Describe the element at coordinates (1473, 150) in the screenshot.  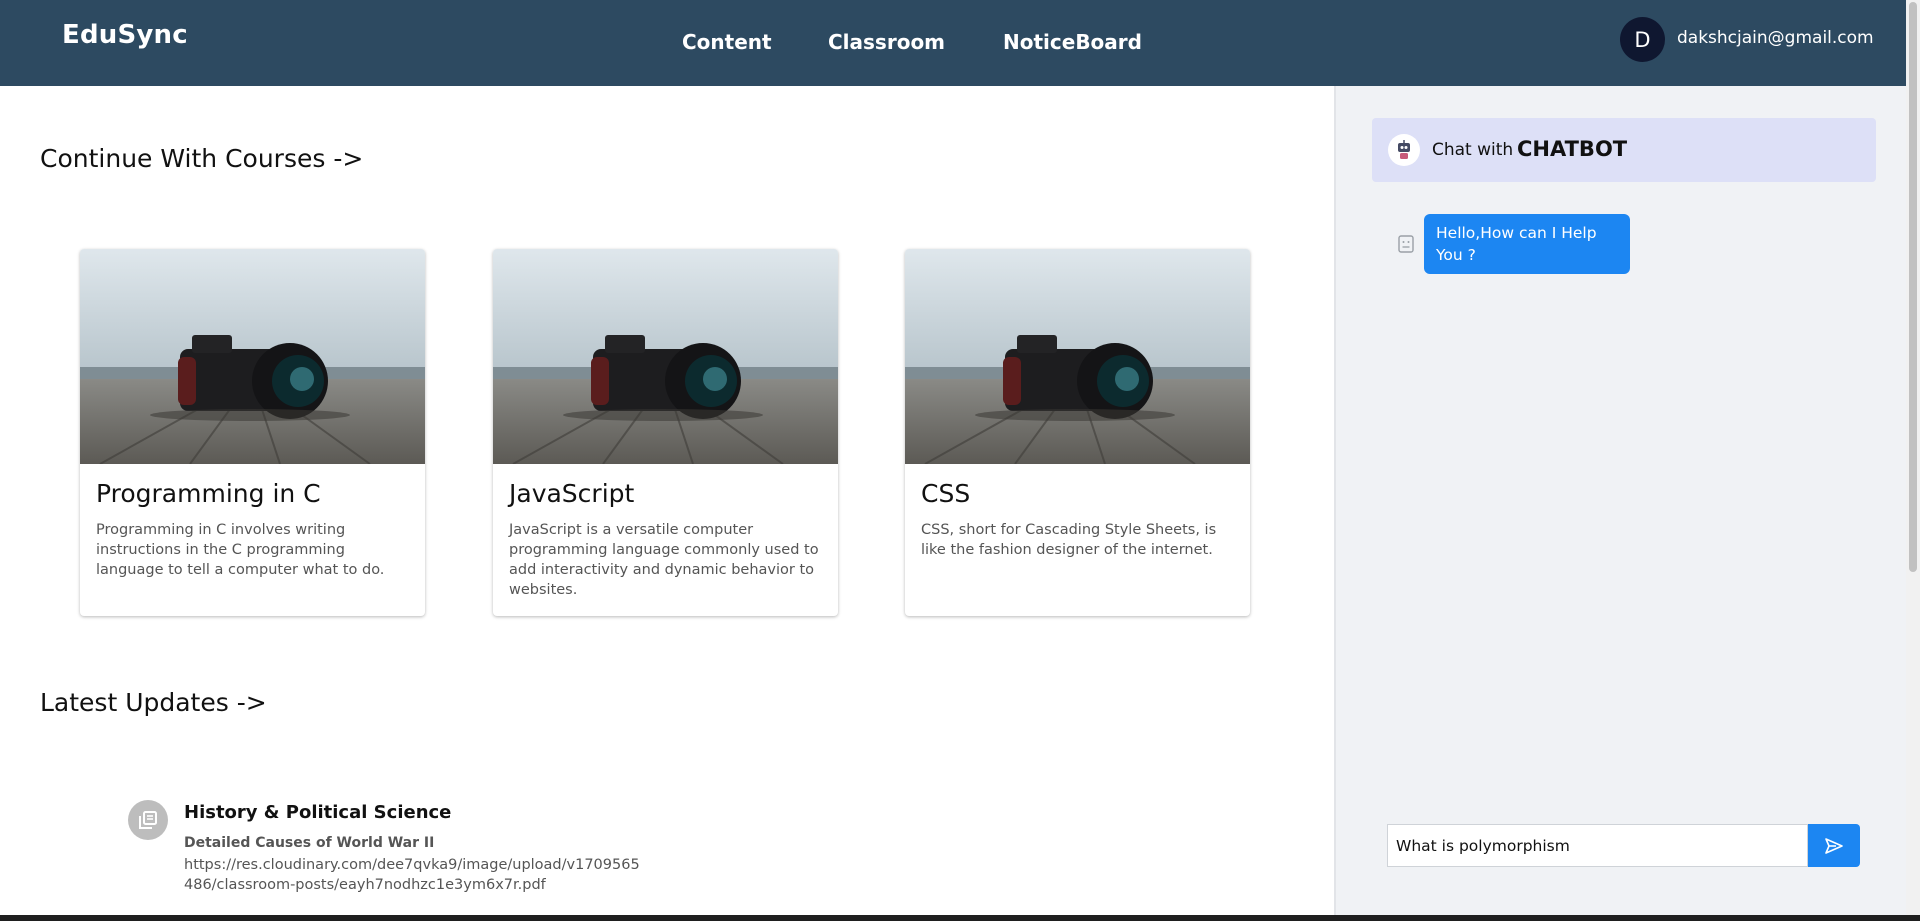
I see `chat-with-label: Chat with` at that location.